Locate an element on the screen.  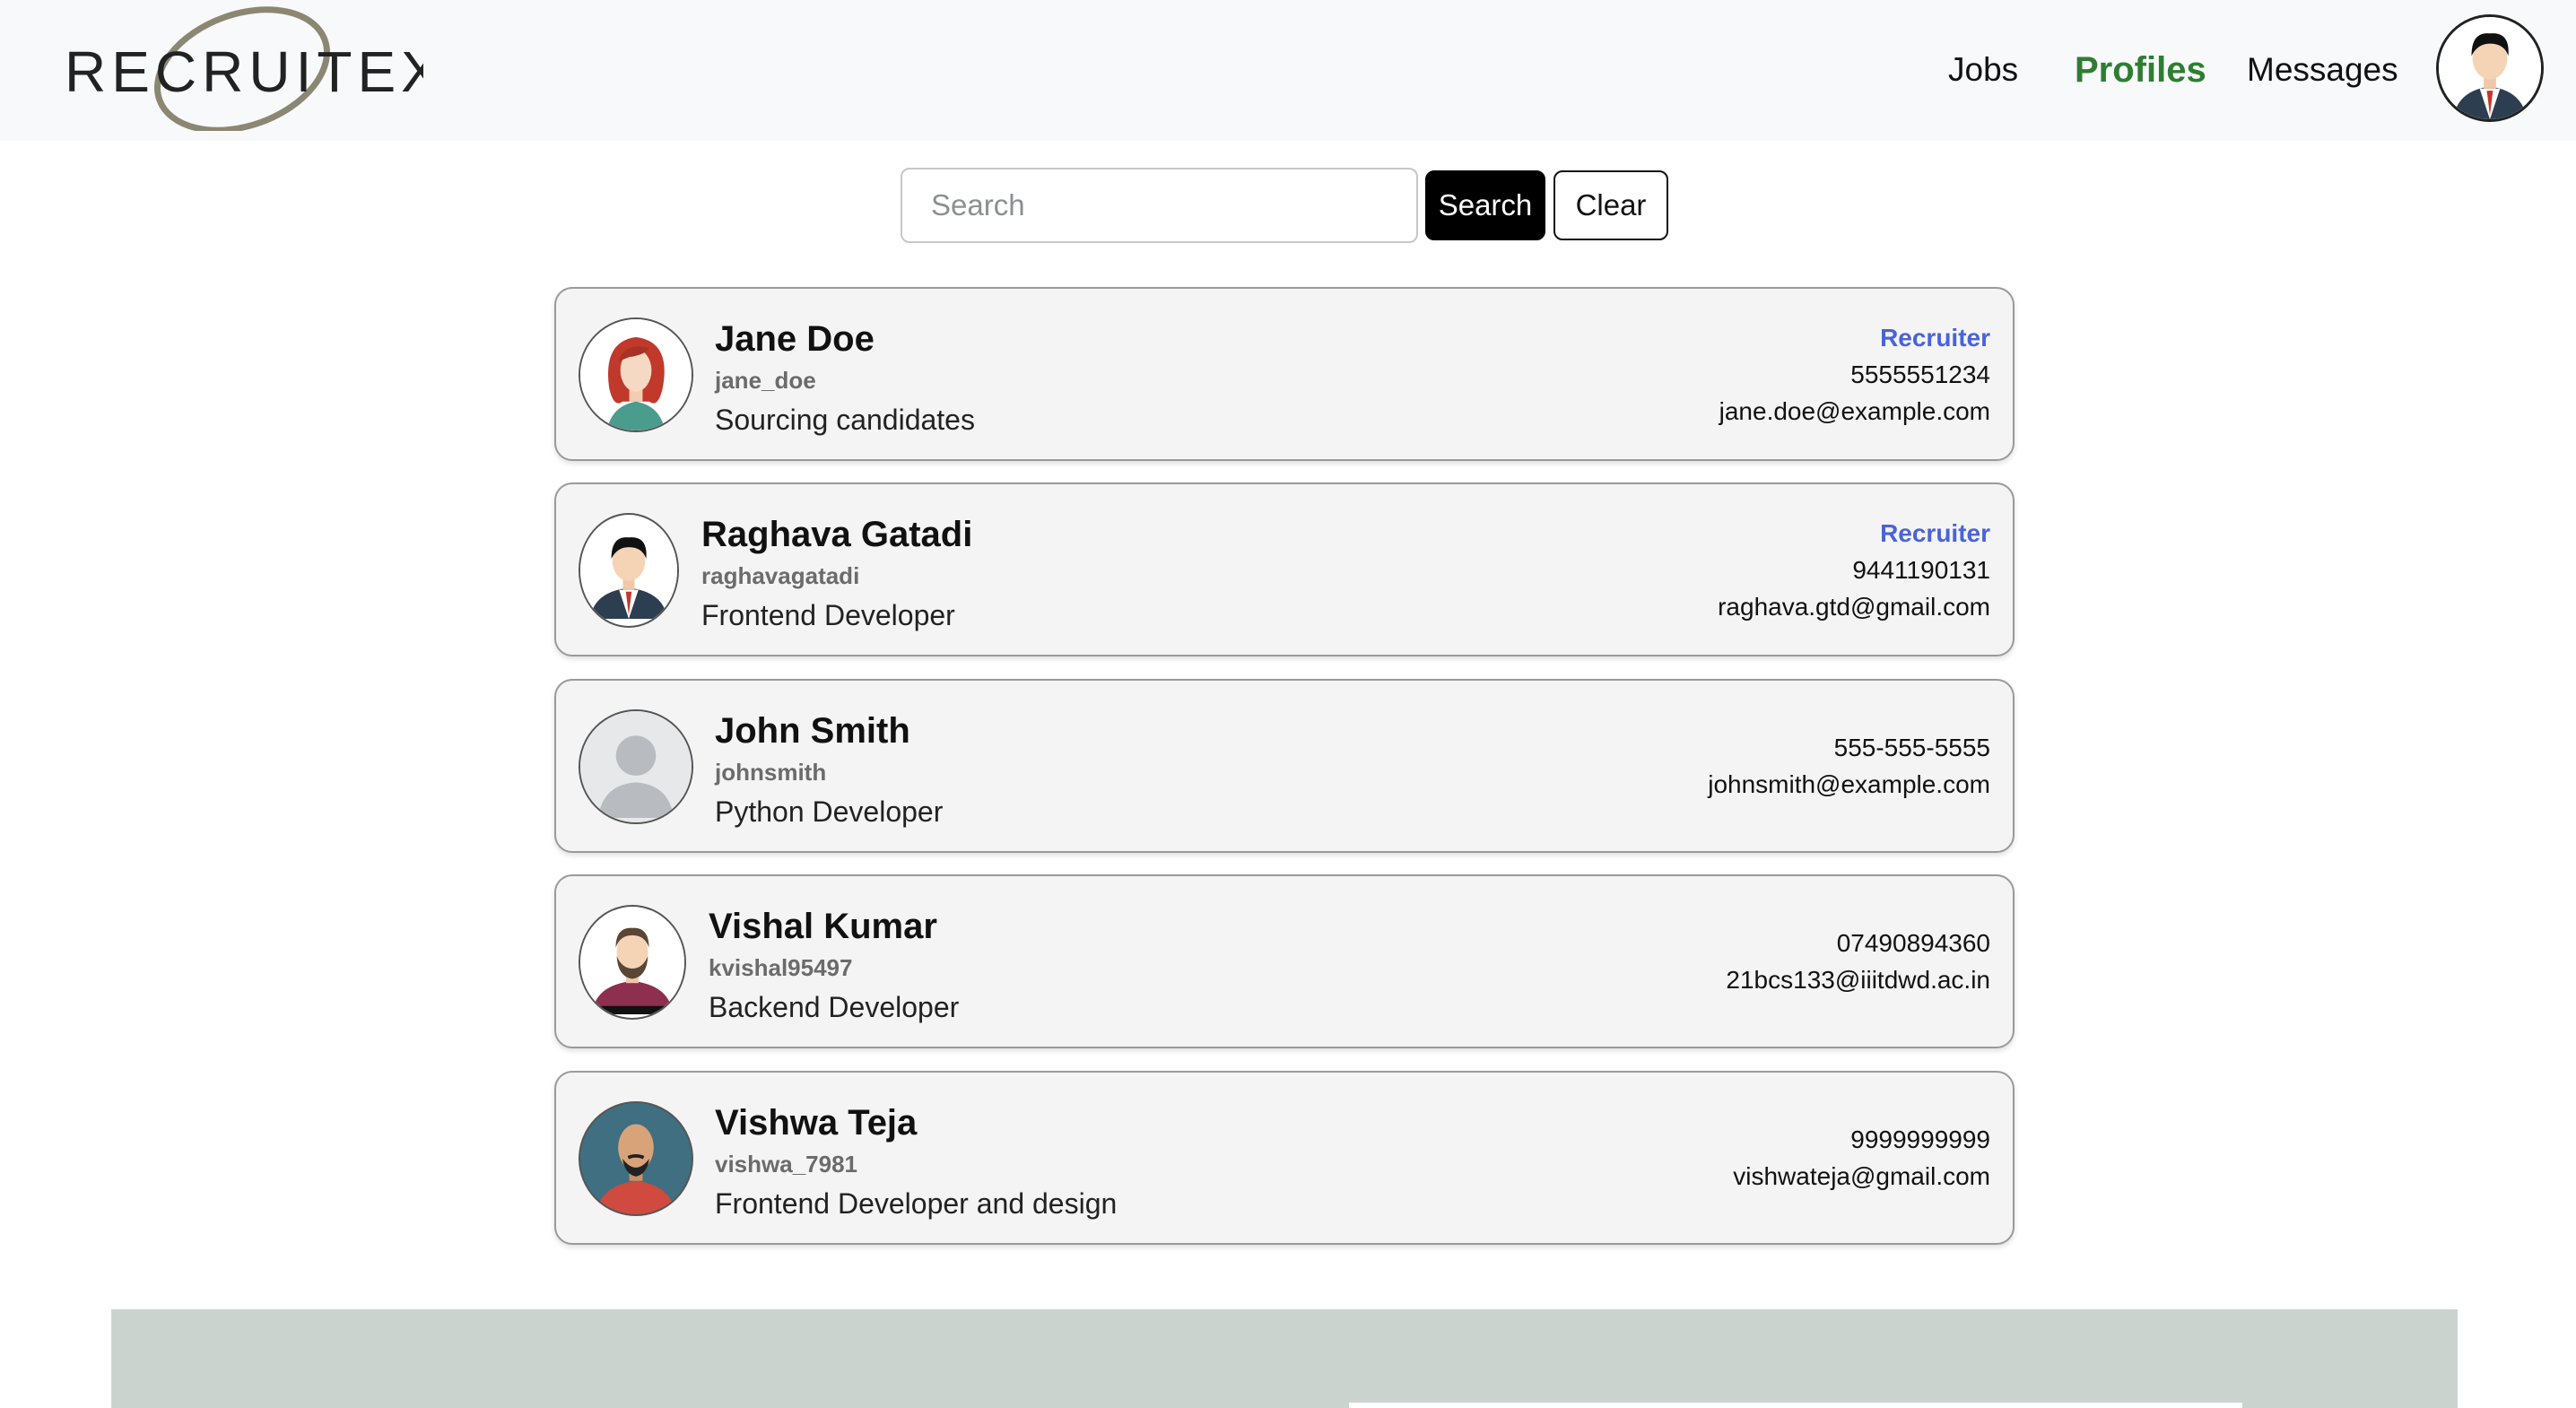
nav-messages-link: Messages is located at coordinates (2322, 70).